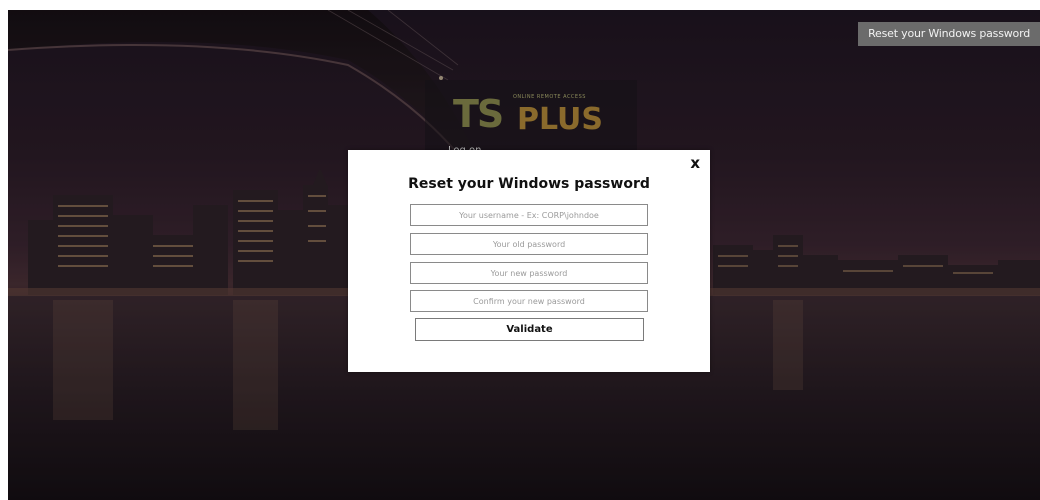 Image resolution: width=1040 pixels, height=500 pixels. I want to click on new-password-input, so click(529, 273).